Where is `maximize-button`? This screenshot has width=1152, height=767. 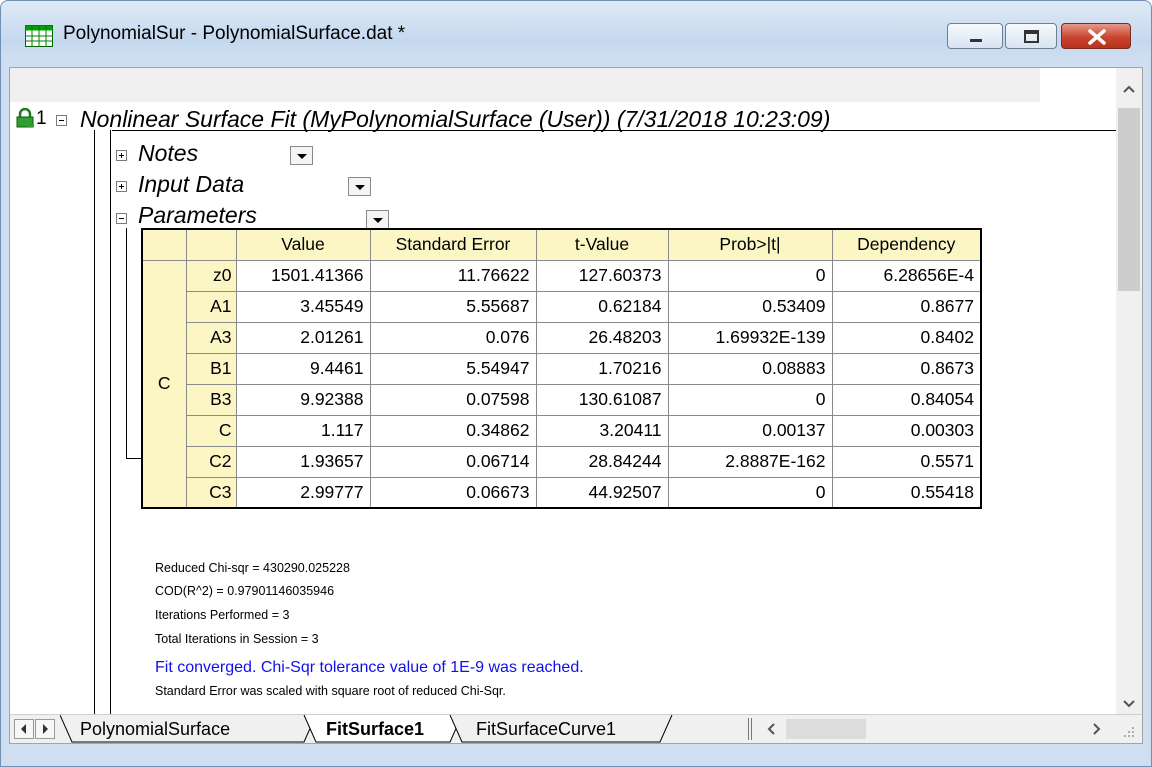 maximize-button is located at coordinates (1031, 36).